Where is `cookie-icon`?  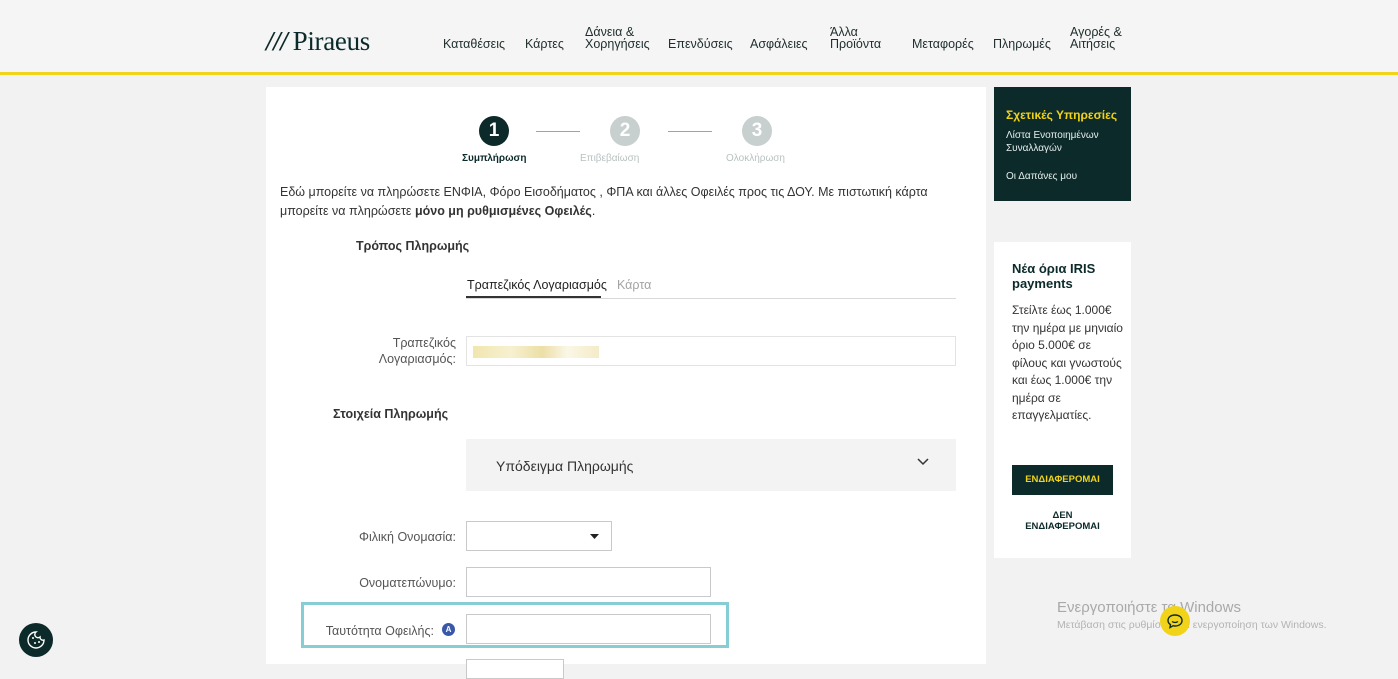
cookie-icon is located at coordinates (36, 640).